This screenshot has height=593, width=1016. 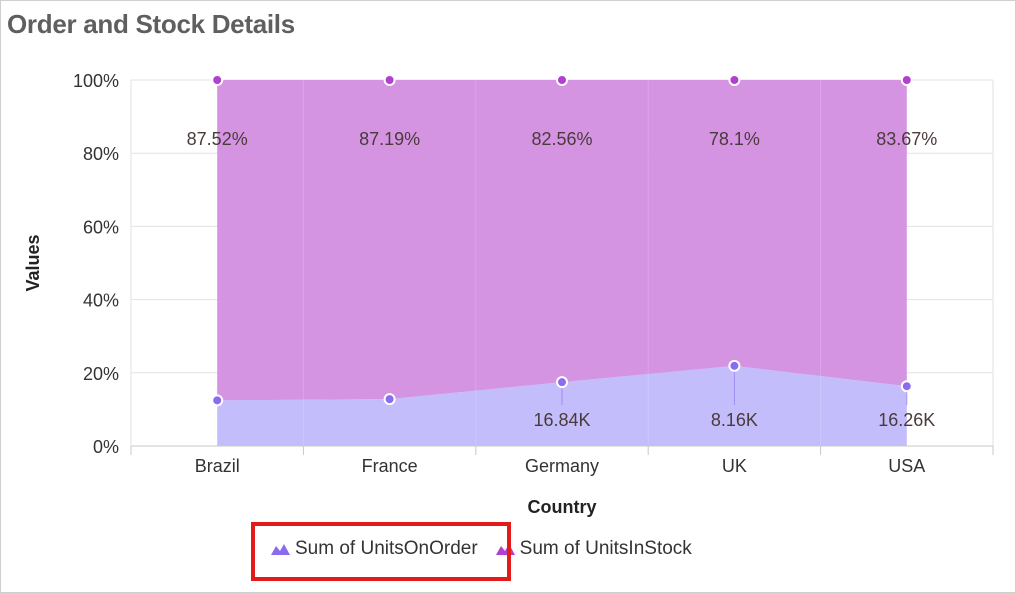 What do you see at coordinates (217, 466) in the screenshot?
I see `x-tick-label: Brazil` at bounding box center [217, 466].